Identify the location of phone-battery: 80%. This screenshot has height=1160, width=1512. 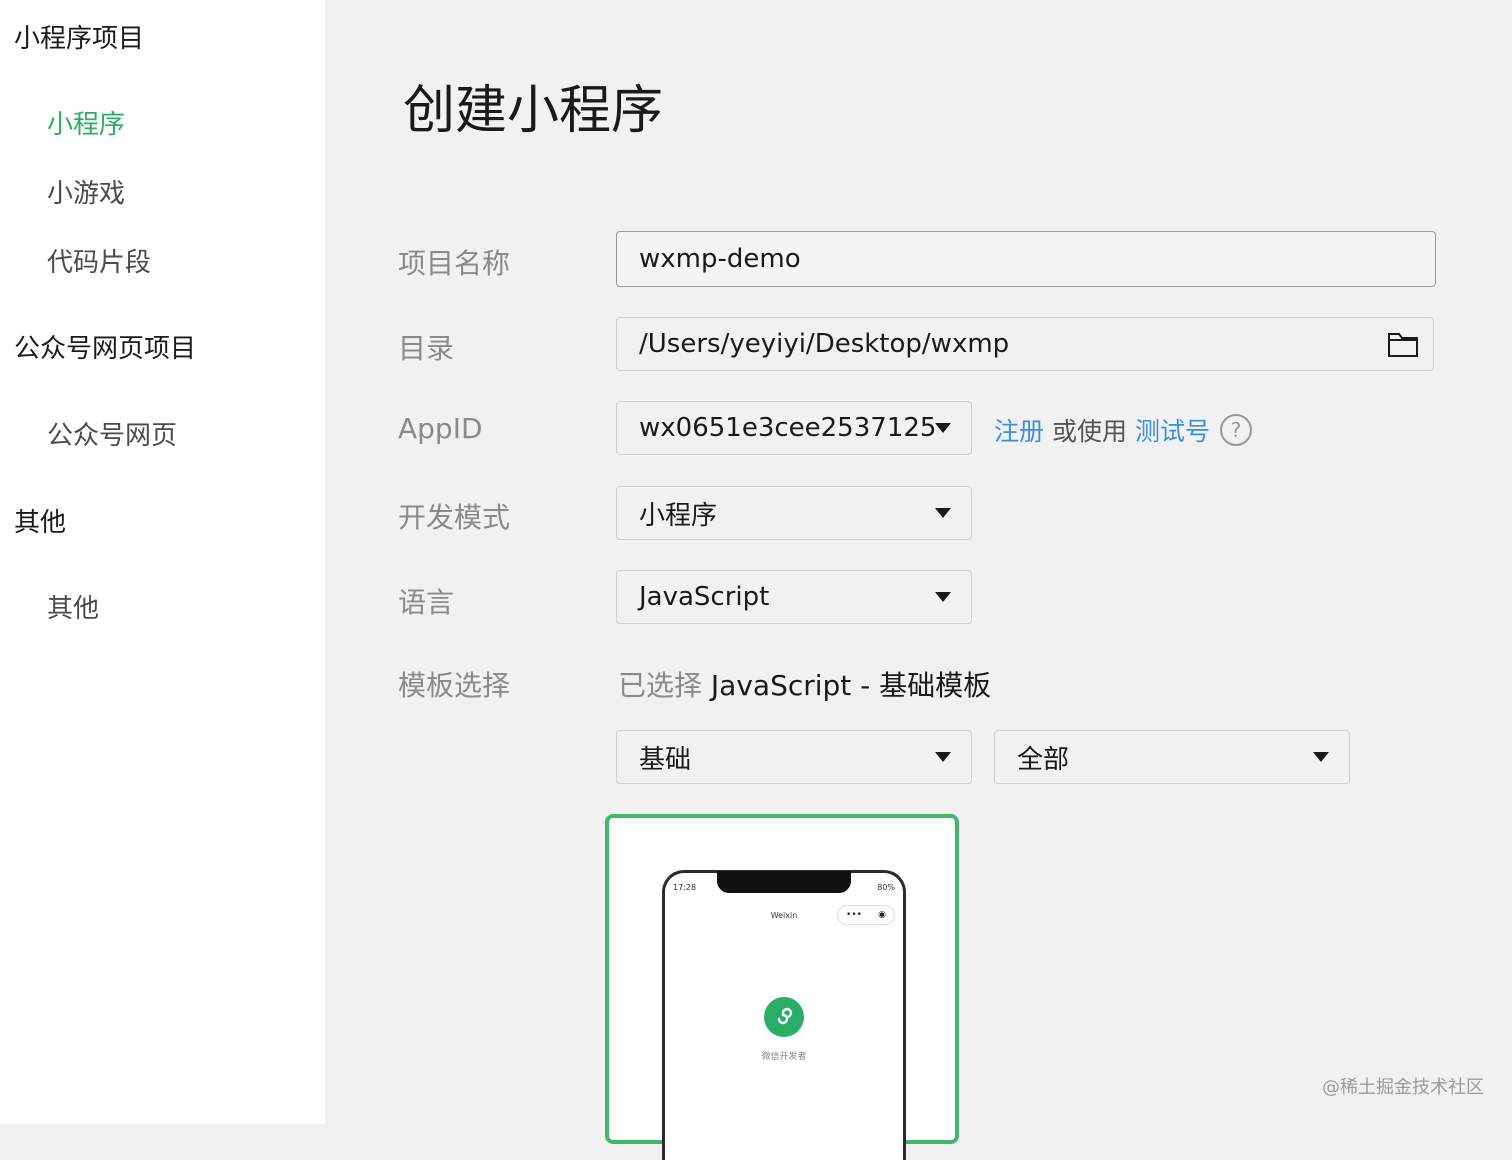
(886, 887).